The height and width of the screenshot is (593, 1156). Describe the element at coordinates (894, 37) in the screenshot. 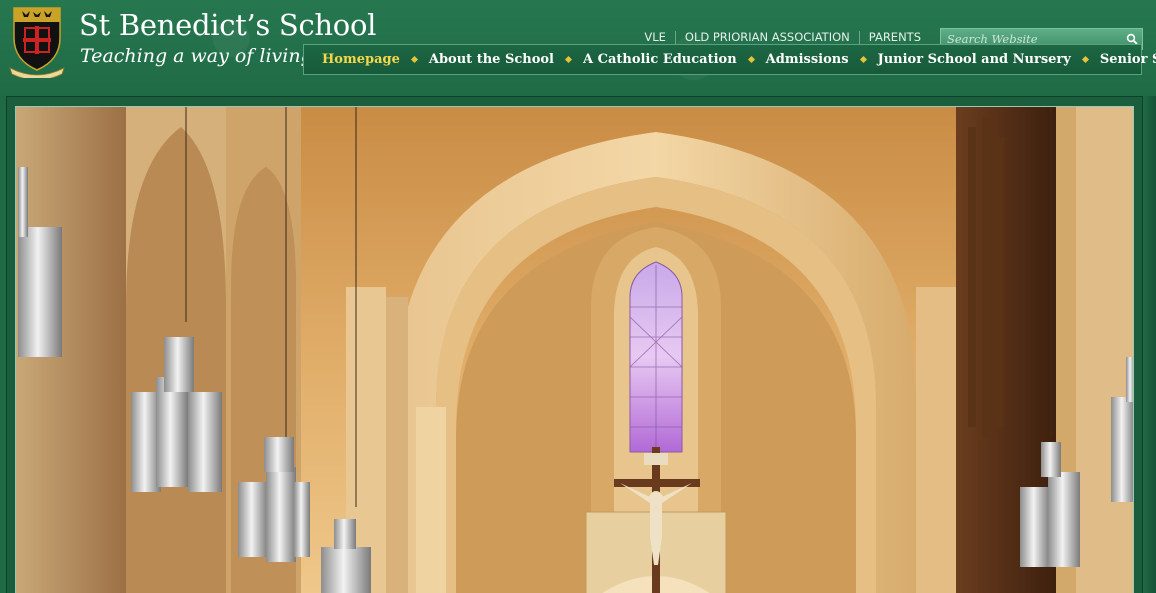

I see `util-link-parents: PARENTS` at that location.